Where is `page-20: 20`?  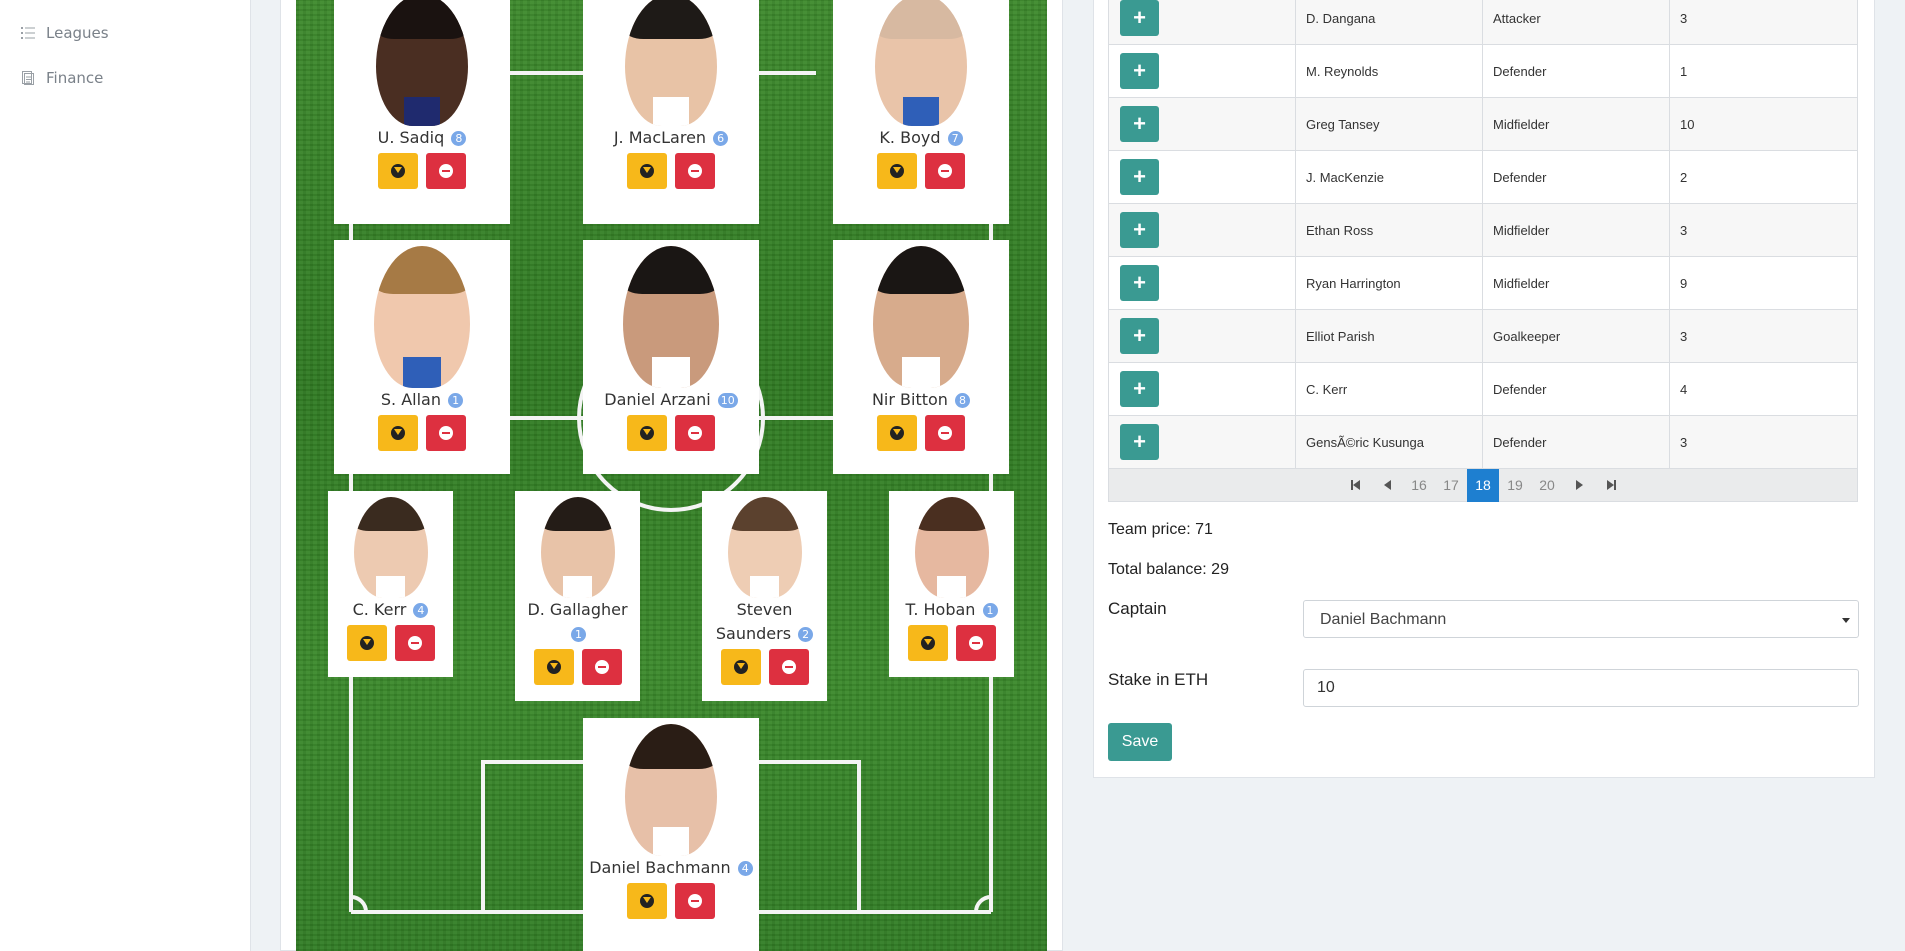
page-20: 20 is located at coordinates (1547, 485).